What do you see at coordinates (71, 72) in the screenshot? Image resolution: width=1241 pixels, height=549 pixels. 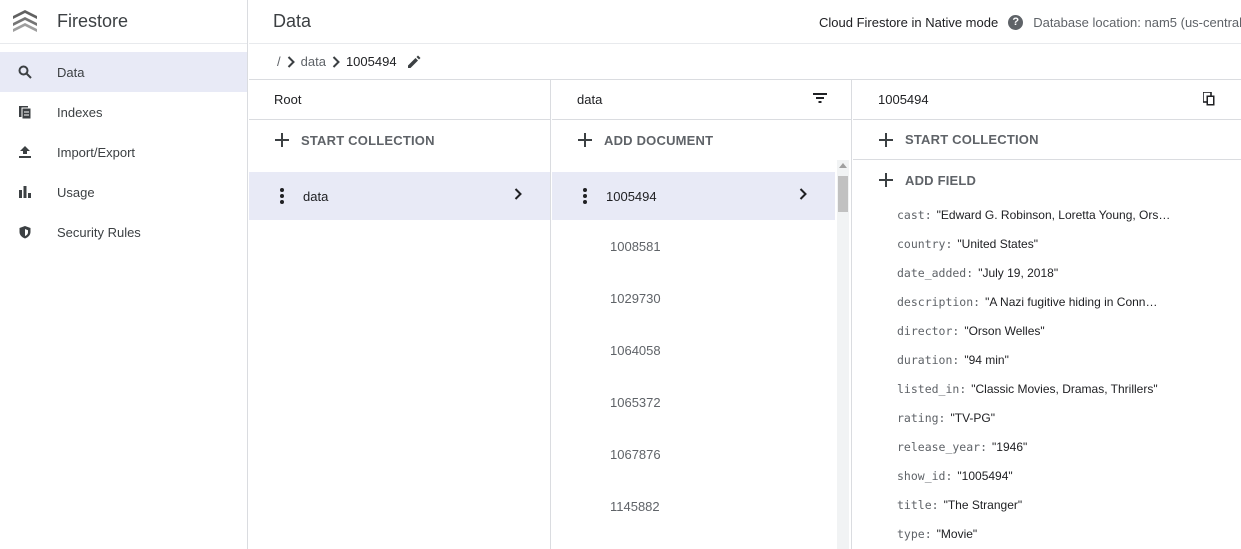 I see `sidebar-item-label: Data` at bounding box center [71, 72].